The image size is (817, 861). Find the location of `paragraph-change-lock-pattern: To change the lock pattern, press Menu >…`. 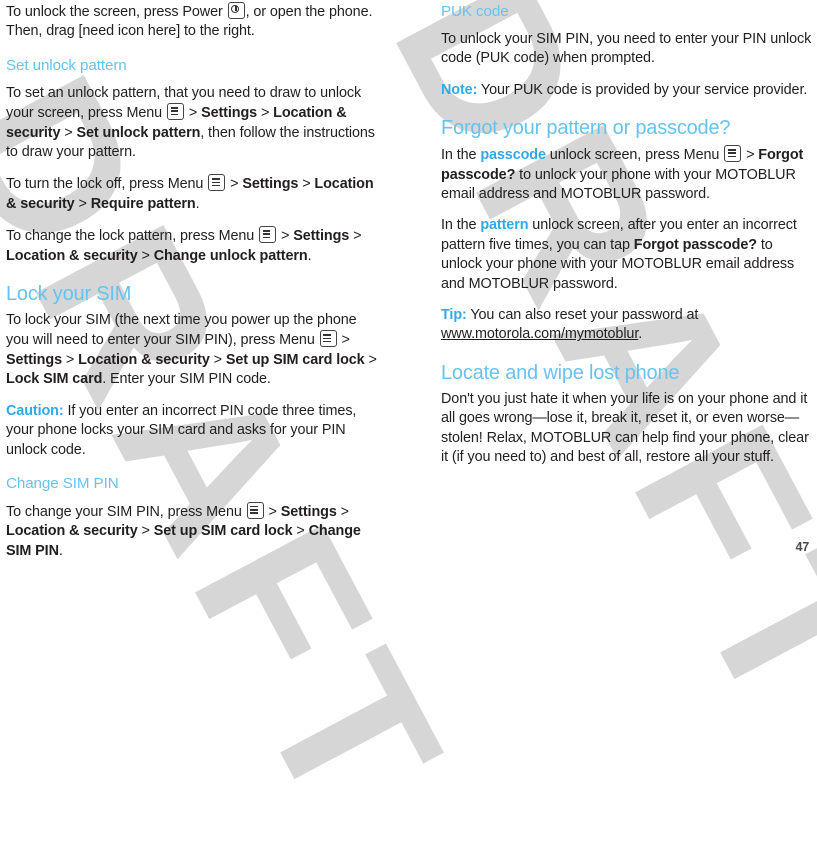

paragraph-change-lock-pattern: To change the lock pattern, press Menu >… is located at coordinates (192, 246).